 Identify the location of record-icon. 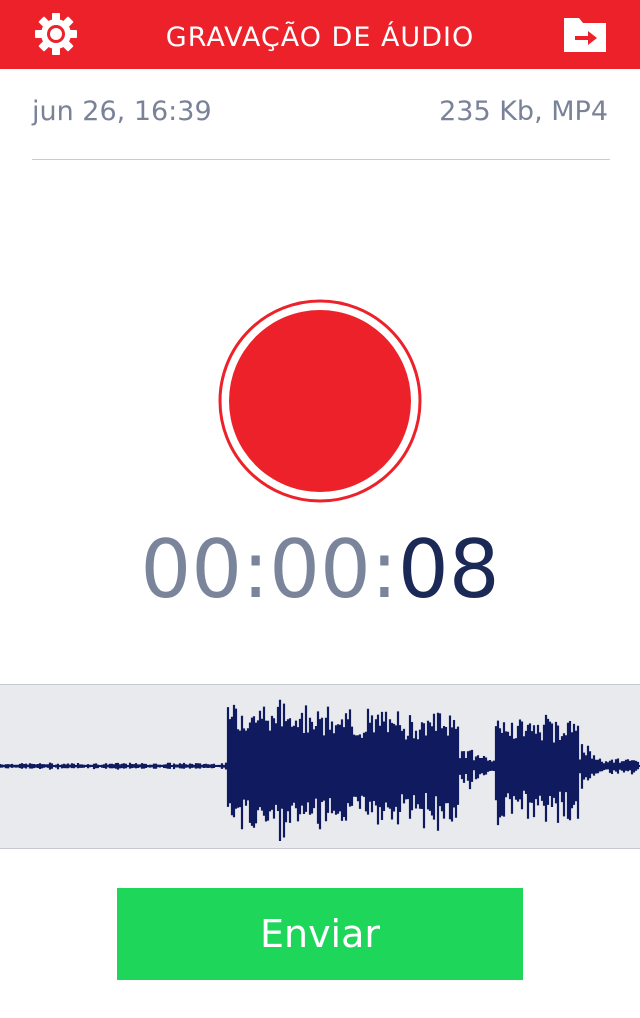
(320, 401).